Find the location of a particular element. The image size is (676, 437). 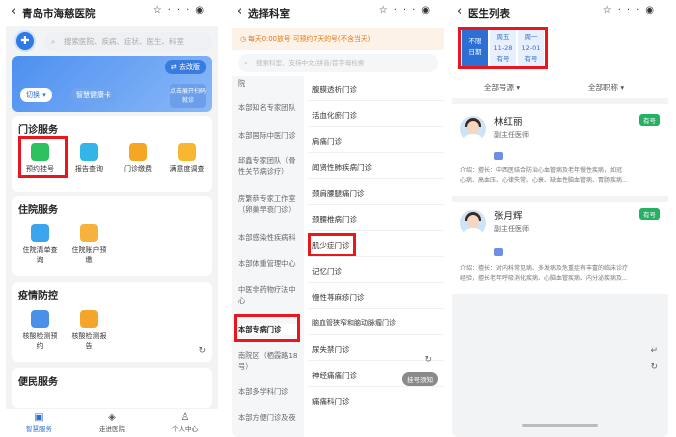

clock-icon: ◷ is located at coordinates (243, 39).